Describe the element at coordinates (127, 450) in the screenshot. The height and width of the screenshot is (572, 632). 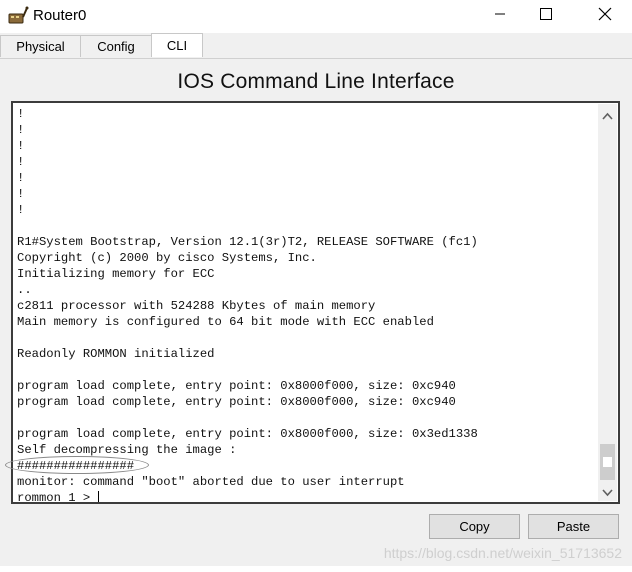
I see `terminal-line: Self decompressing the image :` at that location.